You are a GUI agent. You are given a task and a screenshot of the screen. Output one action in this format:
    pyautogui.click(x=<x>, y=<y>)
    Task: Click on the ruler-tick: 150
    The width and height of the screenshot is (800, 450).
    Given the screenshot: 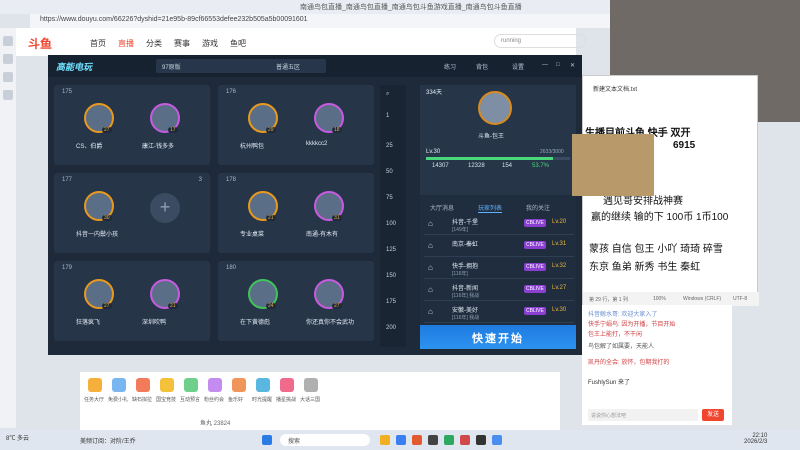 What is the action you would take?
    pyautogui.click(x=391, y=276)
    